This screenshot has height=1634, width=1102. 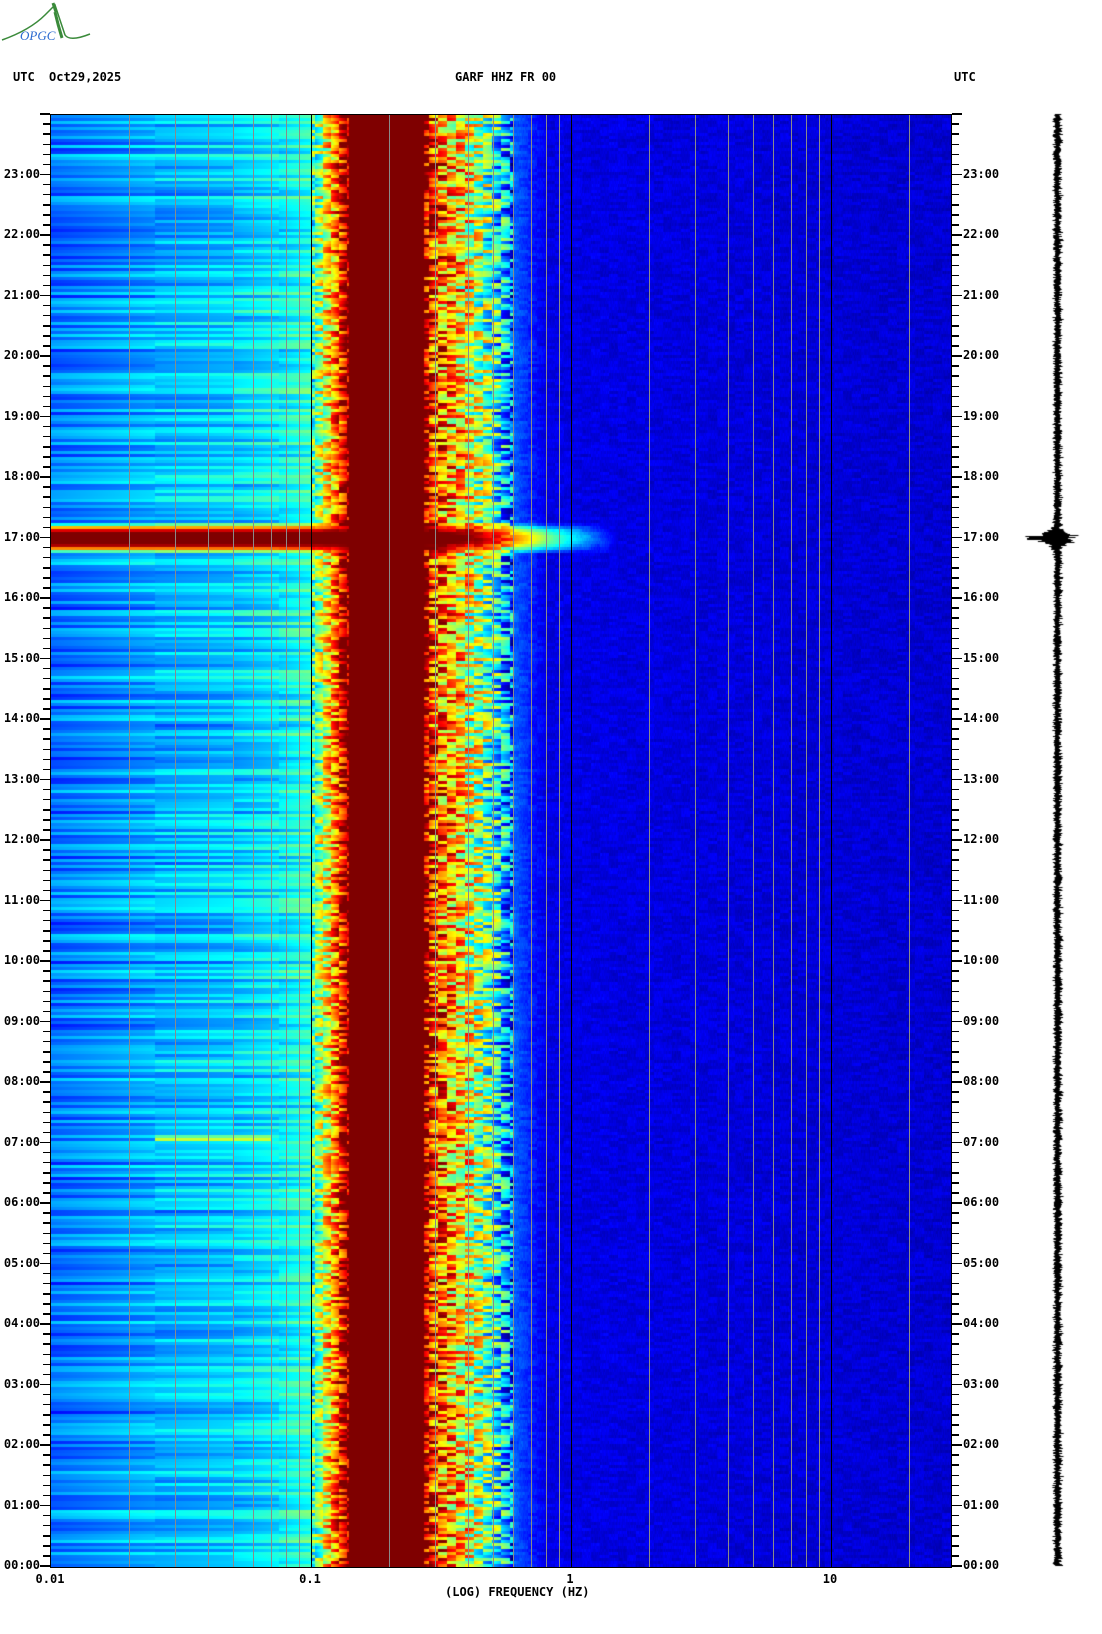 I want to click on y-tick-label-left: 15:00, so click(x=21, y=657).